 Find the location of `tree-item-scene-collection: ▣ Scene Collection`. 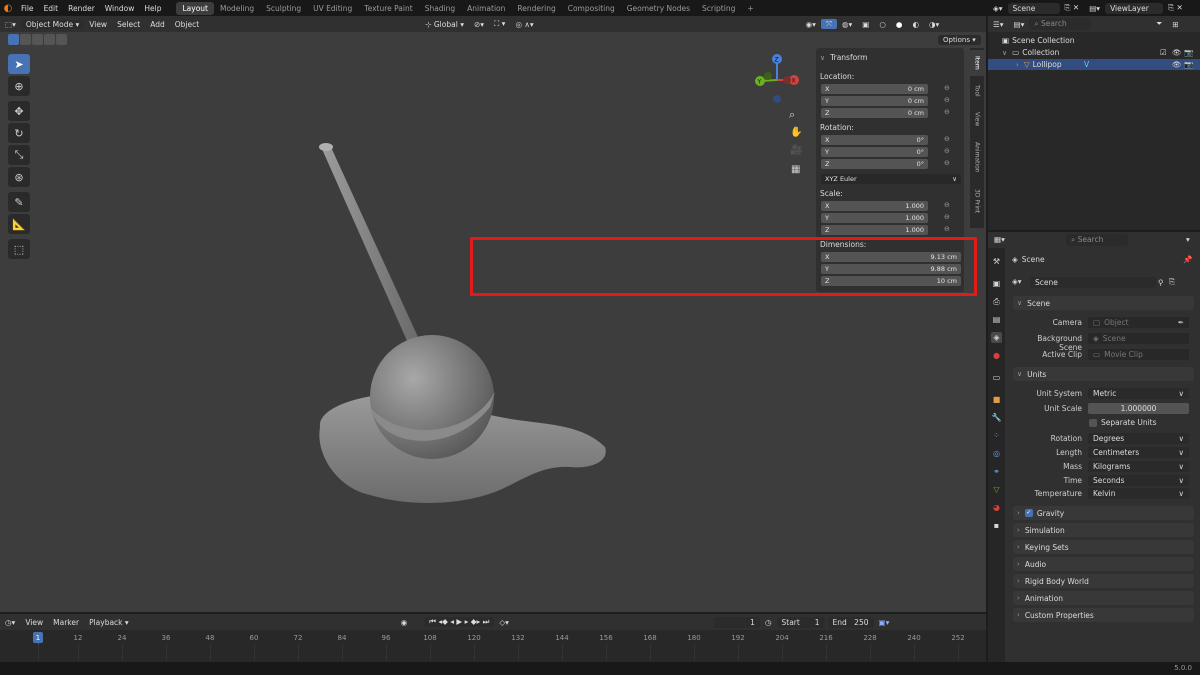

tree-item-scene-collection: ▣ Scene Collection is located at coordinates (1094, 40).